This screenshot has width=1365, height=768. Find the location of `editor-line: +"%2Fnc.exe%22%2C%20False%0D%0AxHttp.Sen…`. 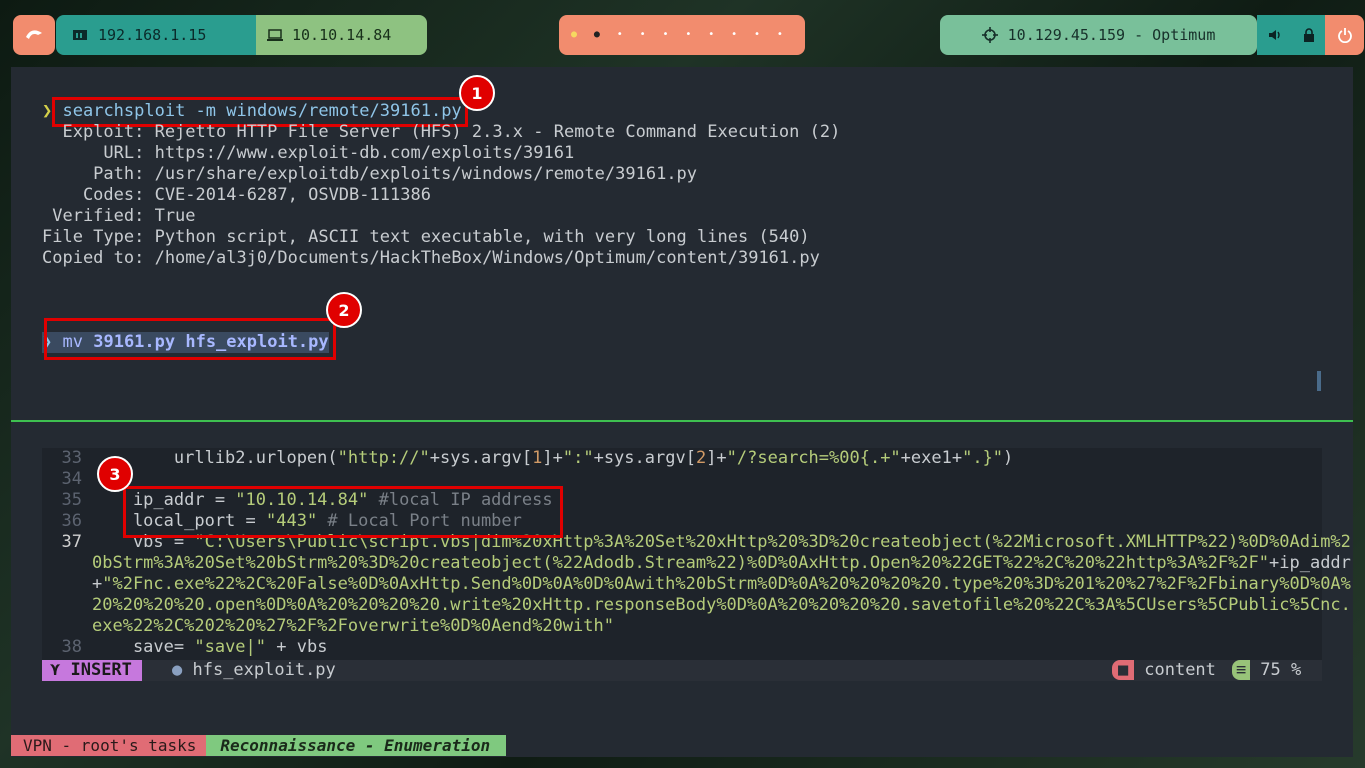

editor-line: +"%2Fnc.exe%22%2C%20False%0D%0AxHttp.Sen… is located at coordinates (696, 584).